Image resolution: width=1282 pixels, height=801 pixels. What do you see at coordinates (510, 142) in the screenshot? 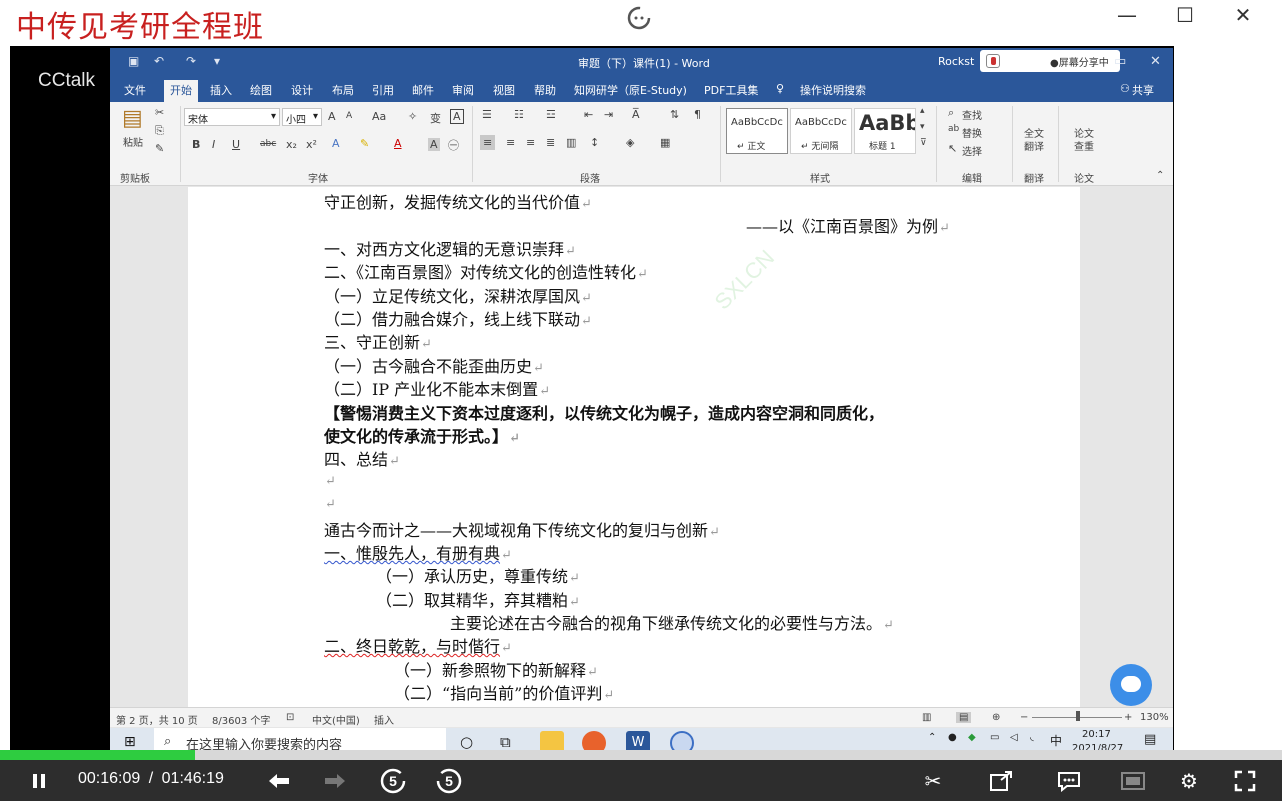
I see `align-center-icon: ≡` at bounding box center [510, 142].